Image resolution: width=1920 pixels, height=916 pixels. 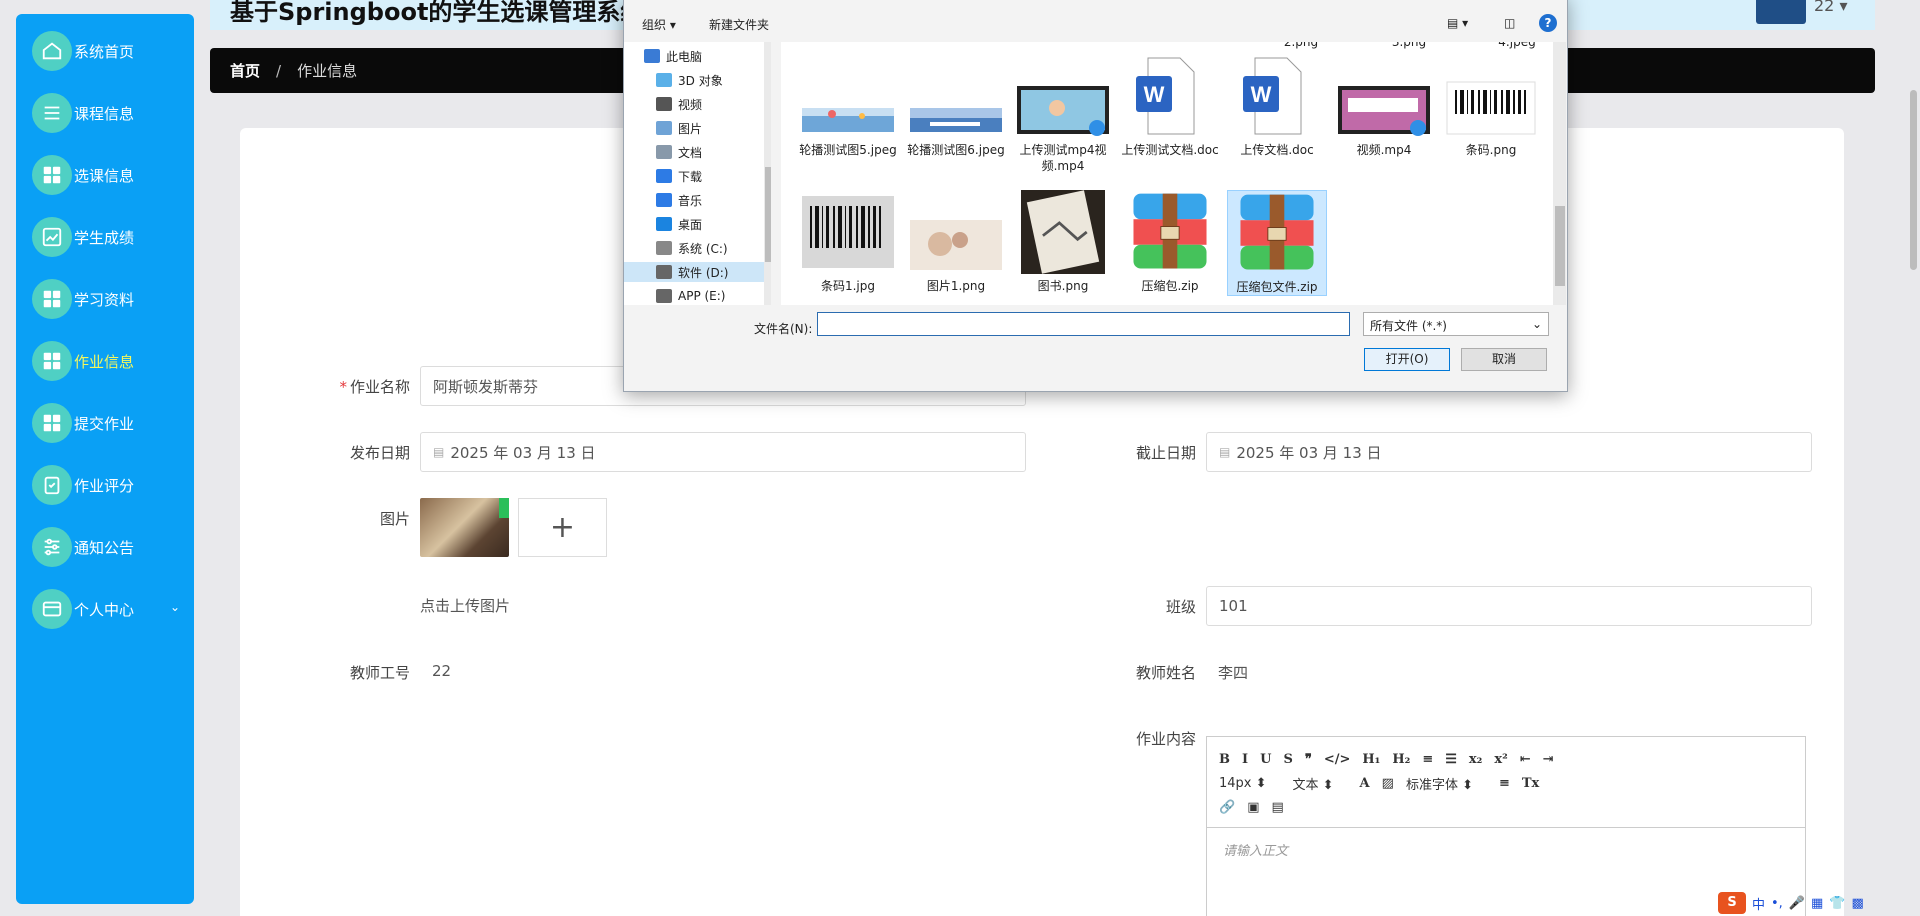 I want to click on view-options-icon: ▤ ▾, so click(x=1457, y=23).